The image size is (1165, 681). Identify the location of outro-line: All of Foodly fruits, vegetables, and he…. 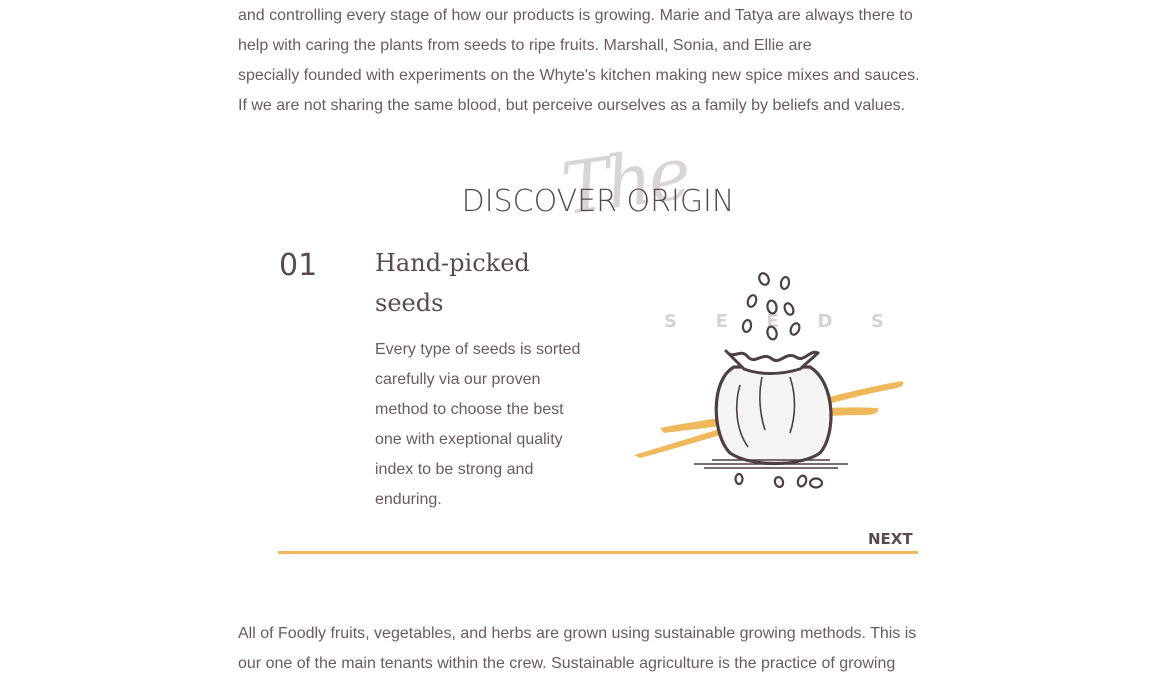
(577, 633).